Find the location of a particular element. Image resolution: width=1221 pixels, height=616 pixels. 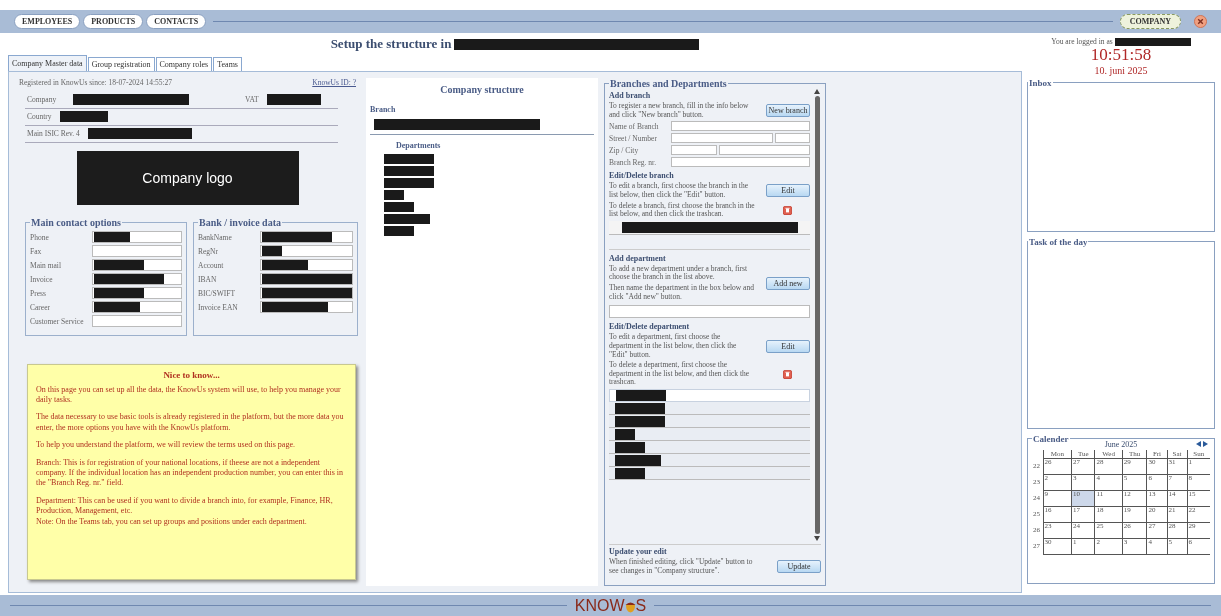

tab: Group registration is located at coordinates (121, 64).